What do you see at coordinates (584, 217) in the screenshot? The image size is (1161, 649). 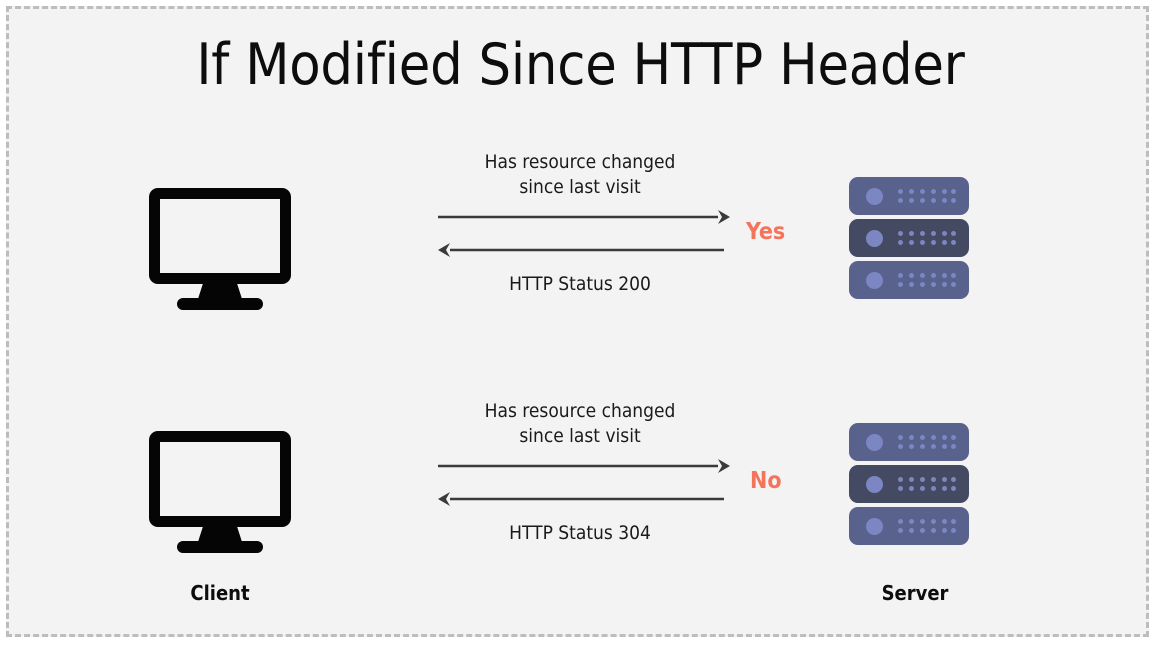 I see `request-arrow-top` at bounding box center [584, 217].